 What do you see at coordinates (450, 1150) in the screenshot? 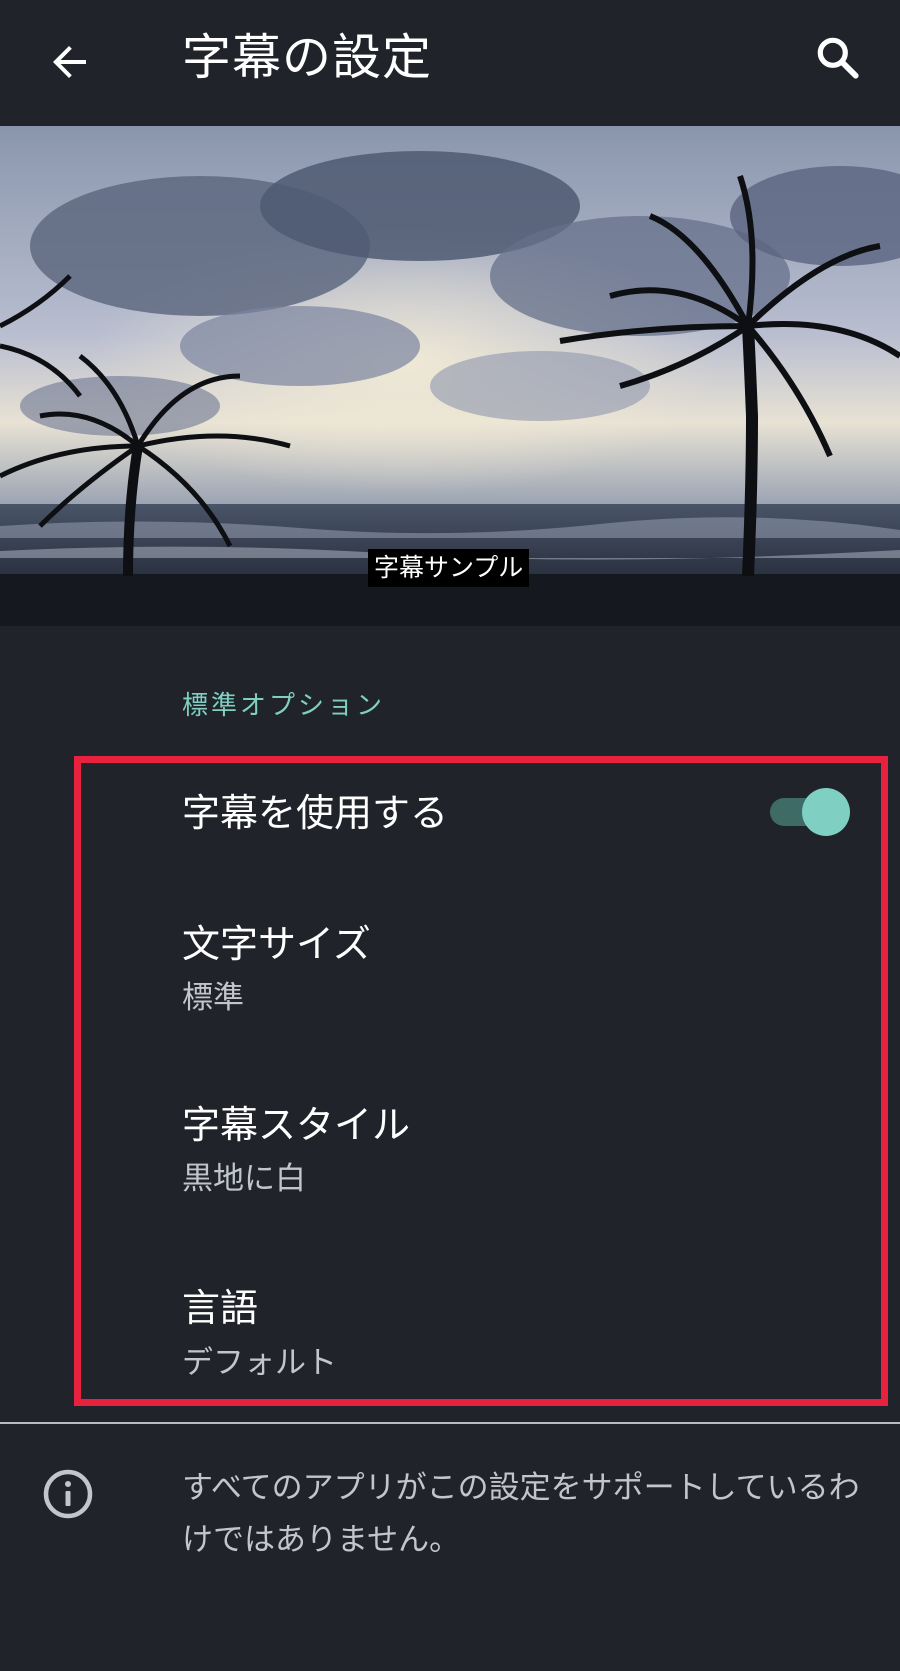
I see `caption-style-row: 字幕スタイル 黒地に白` at bounding box center [450, 1150].